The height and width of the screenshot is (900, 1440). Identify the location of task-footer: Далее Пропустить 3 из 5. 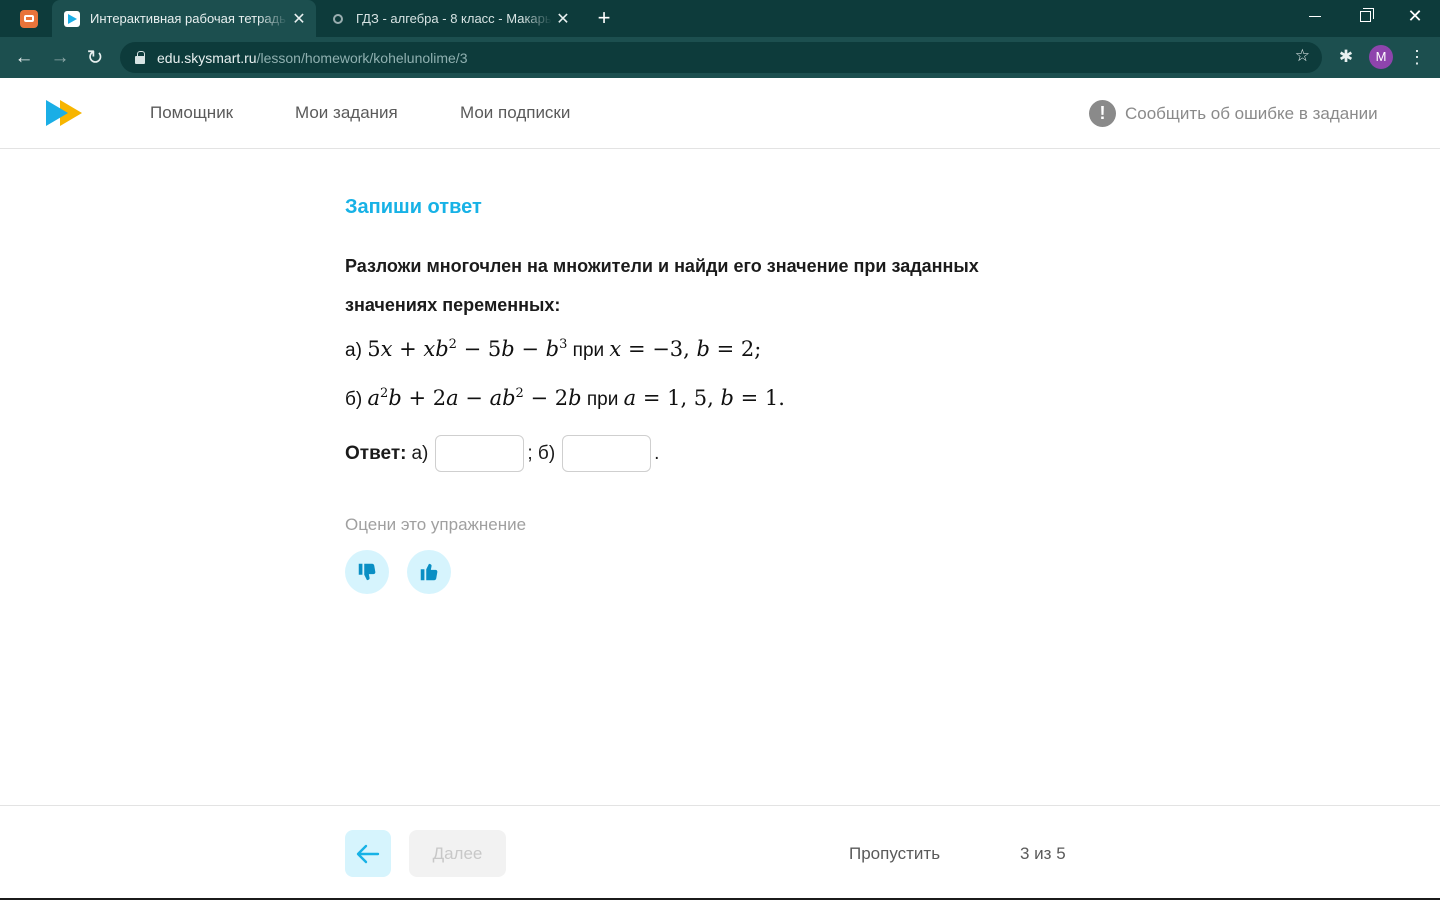
(720, 851).